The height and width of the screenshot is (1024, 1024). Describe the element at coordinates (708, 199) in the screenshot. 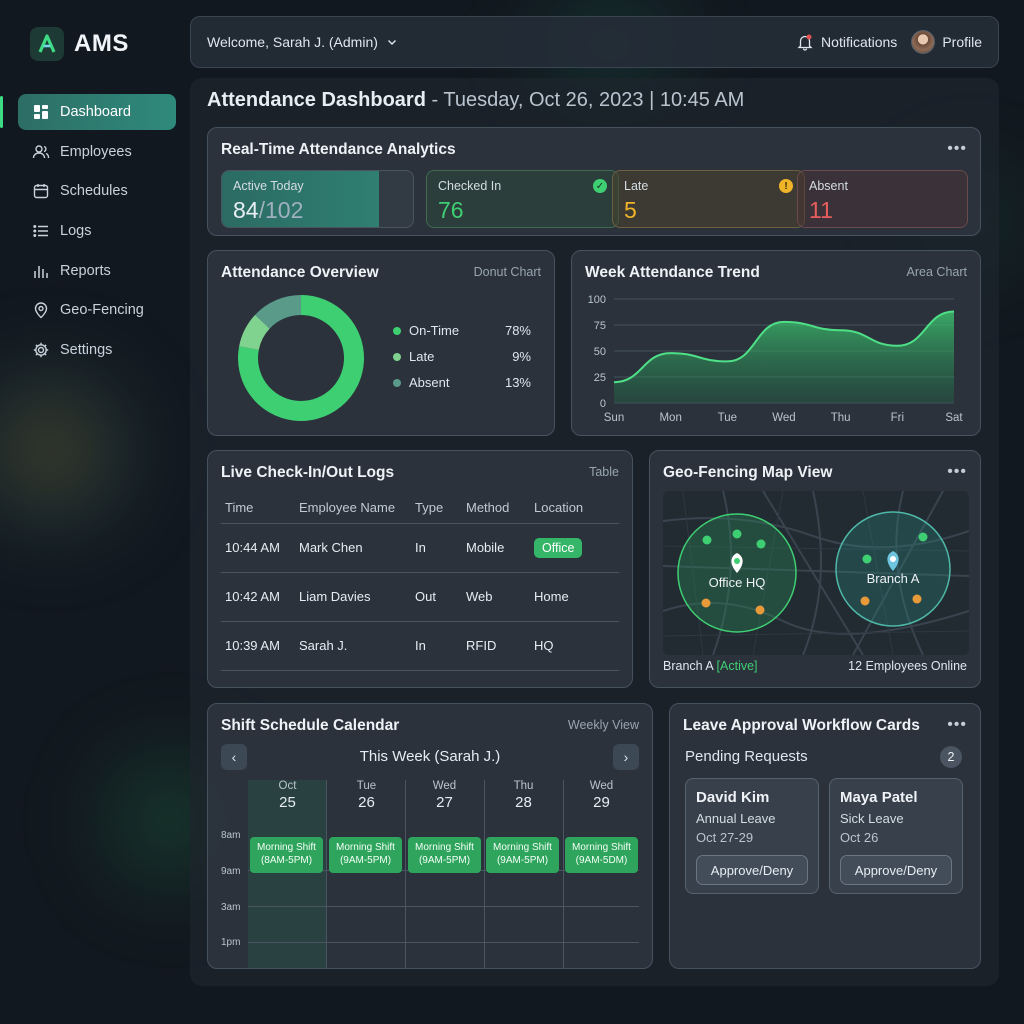

I see `kpi-late: Late 5 !` at that location.